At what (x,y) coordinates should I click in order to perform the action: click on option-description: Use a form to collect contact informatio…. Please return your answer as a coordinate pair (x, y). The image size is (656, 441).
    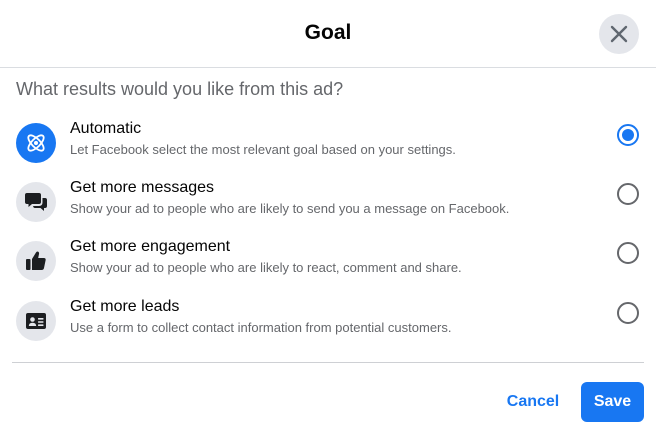
    Looking at the image, I should click on (261, 327).